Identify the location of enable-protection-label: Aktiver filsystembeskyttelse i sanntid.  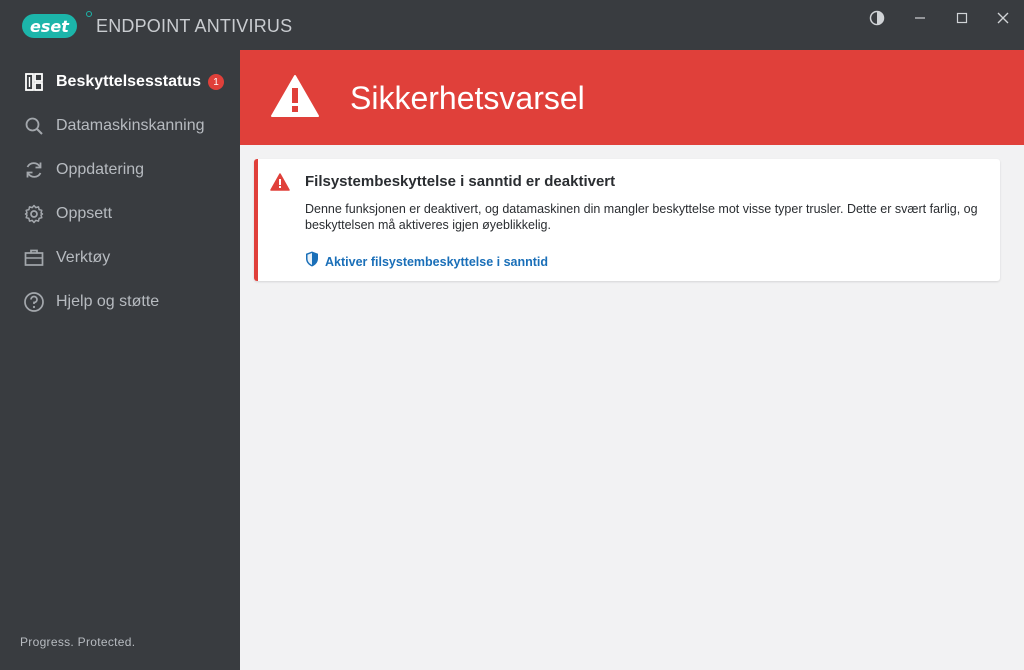
(437, 261).